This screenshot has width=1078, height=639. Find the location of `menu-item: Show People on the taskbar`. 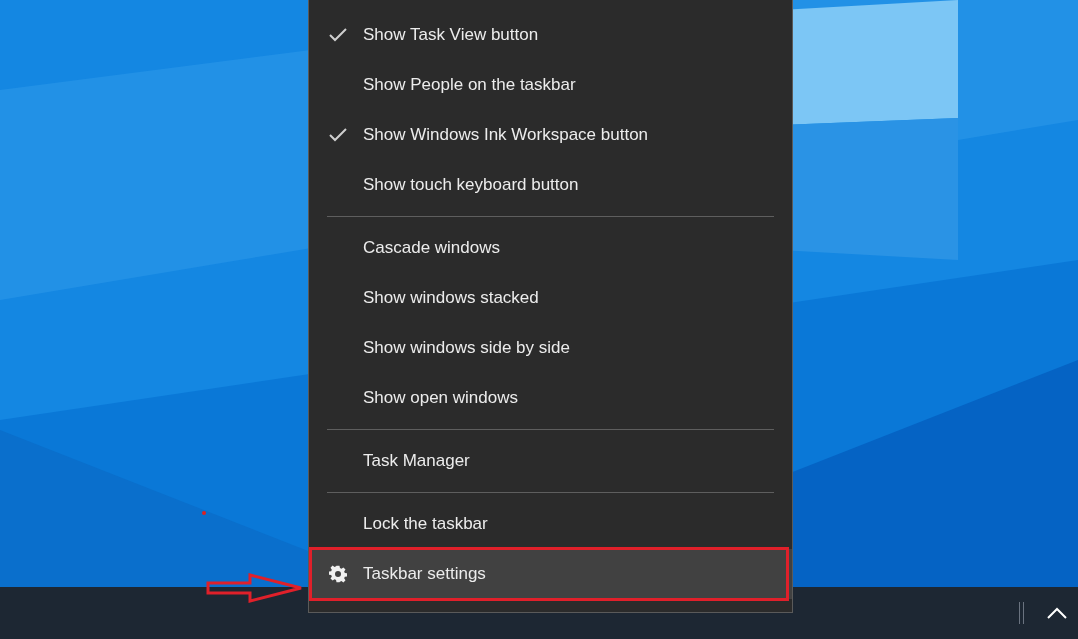

menu-item: Show People on the taskbar is located at coordinates (550, 85).